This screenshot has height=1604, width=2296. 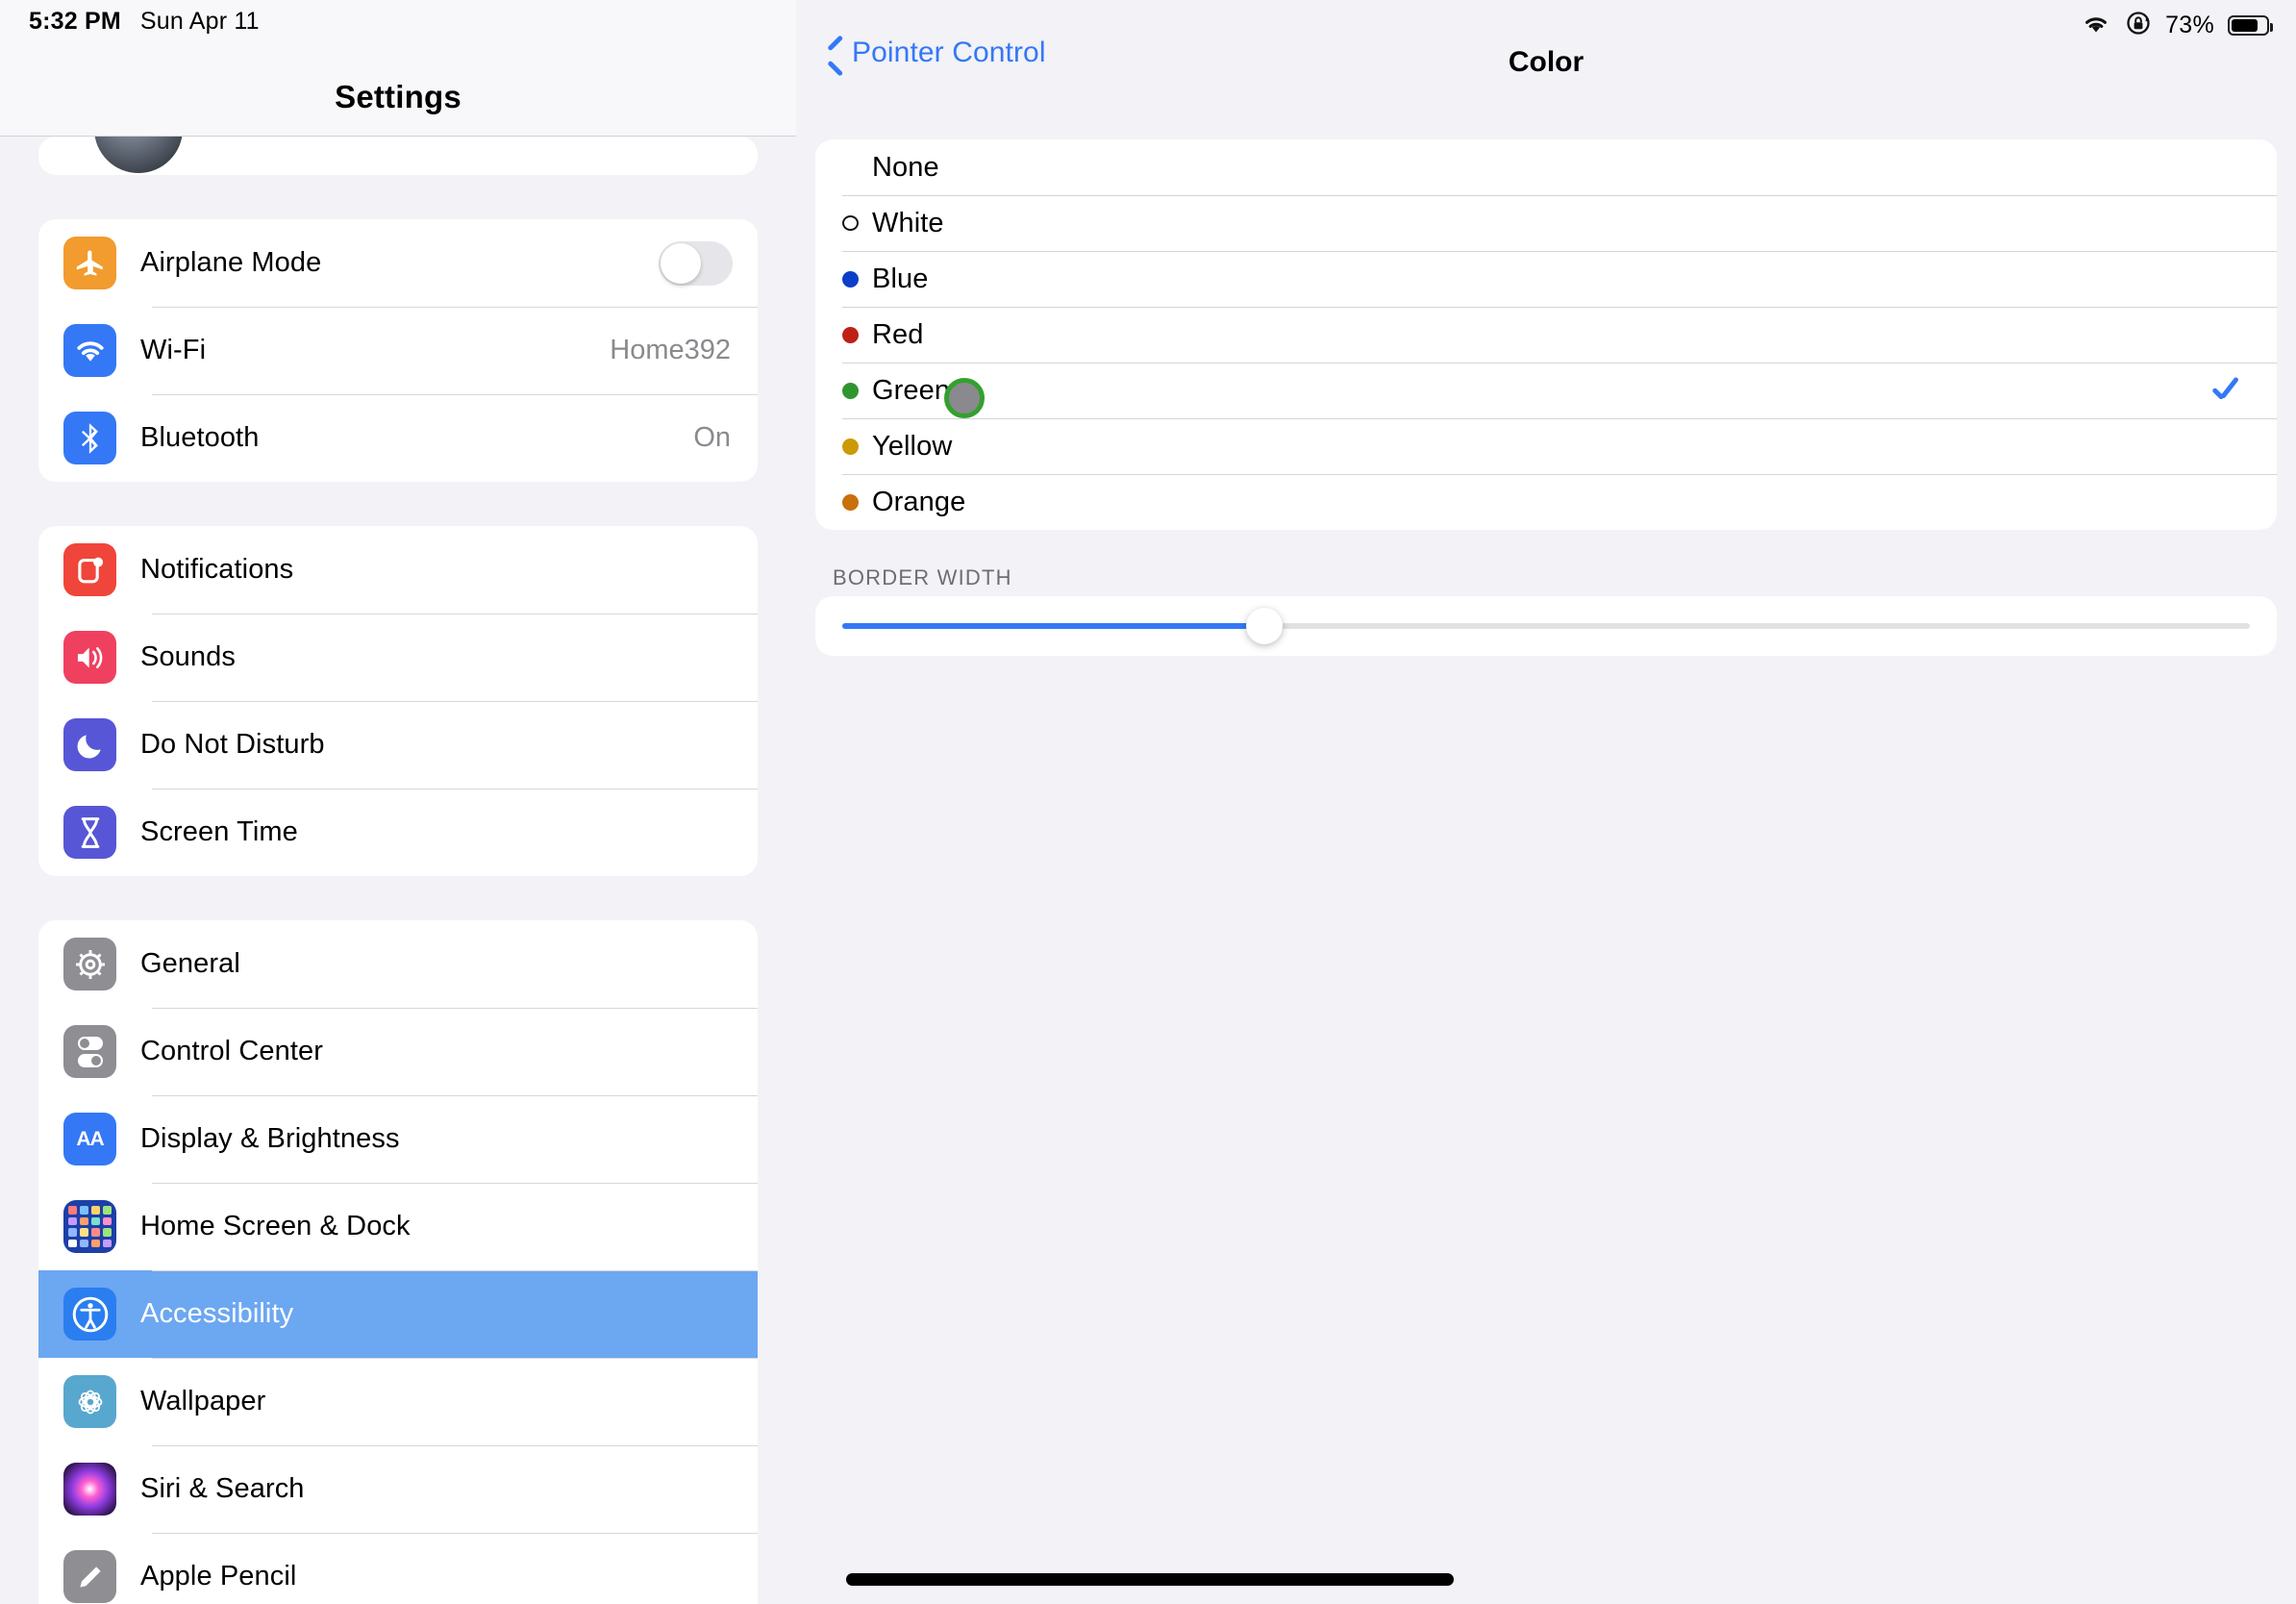 What do you see at coordinates (850, 223) in the screenshot?
I see `color-swatch-white` at bounding box center [850, 223].